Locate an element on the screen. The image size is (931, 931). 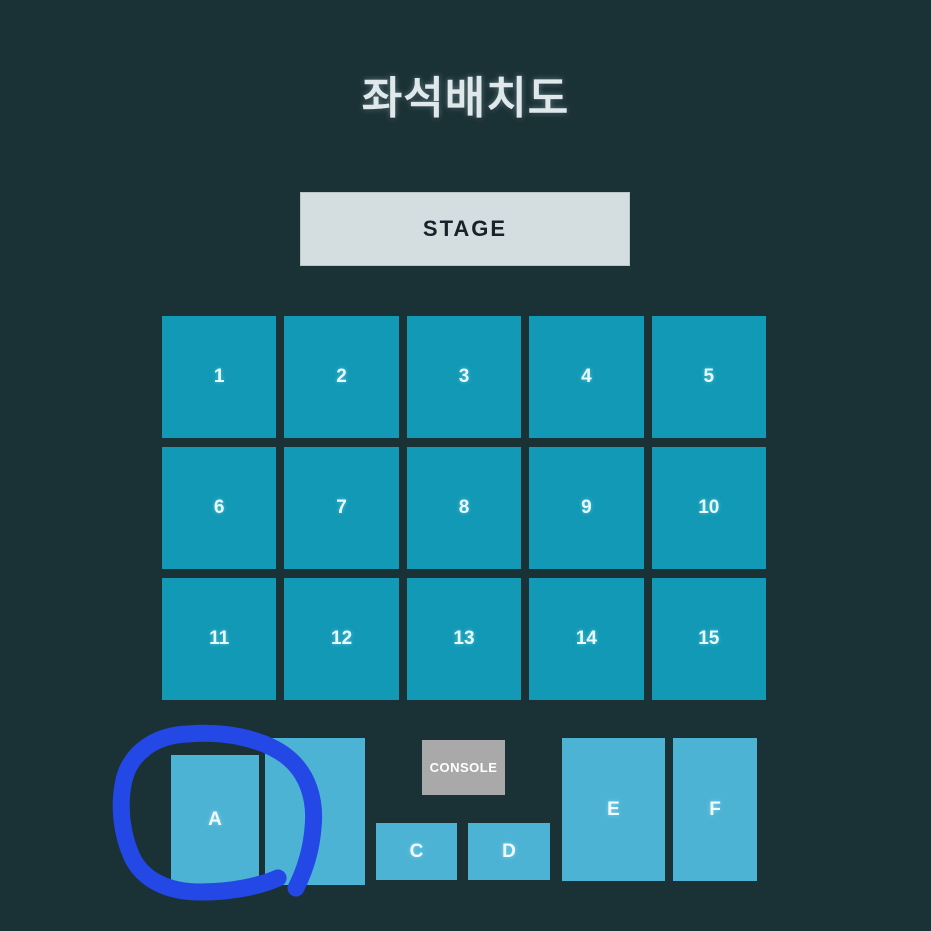
seat-block-14: 14 is located at coordinates (586, 639).